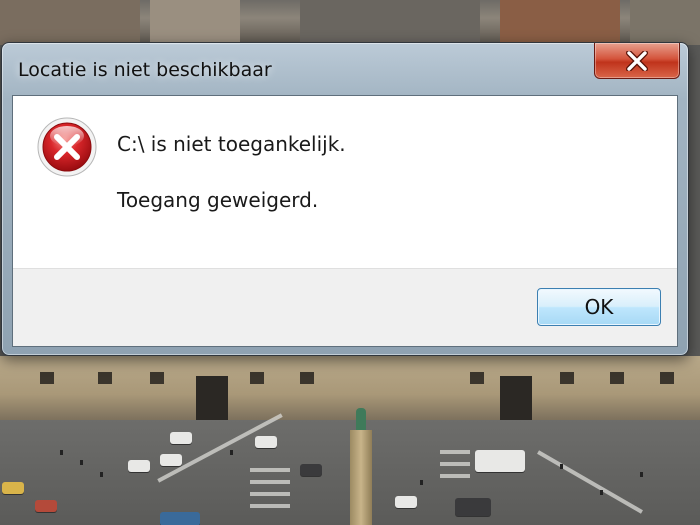 The image size is (700, 525). What do you see at coordinates (350, 388) in the screenshot?
I see `background-building-facade` at bounding box center [350, 388].